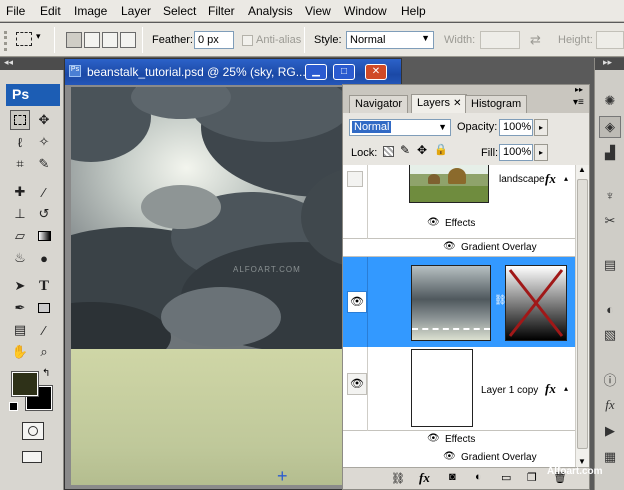 The height and width of the screenshot is (490, 624). Describe the element at coordinates (536, 303) in the screenshot. I see `mask-thumbnail` at that location.